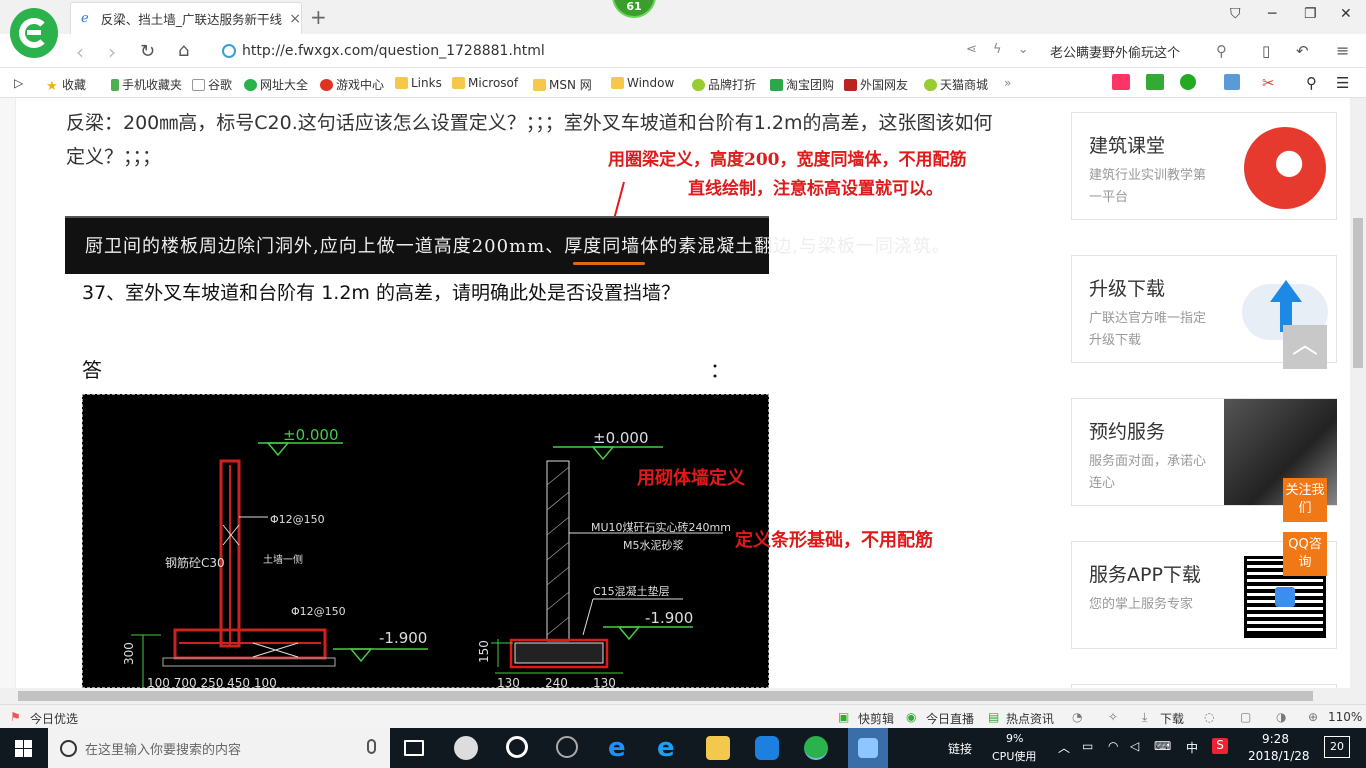 This screenshot has height=768, width=1366. Describe the element at coordinates (219, 748) in the screenshot. I see `taskbar-search: 在这里输入你要搜索的内容` at that location.